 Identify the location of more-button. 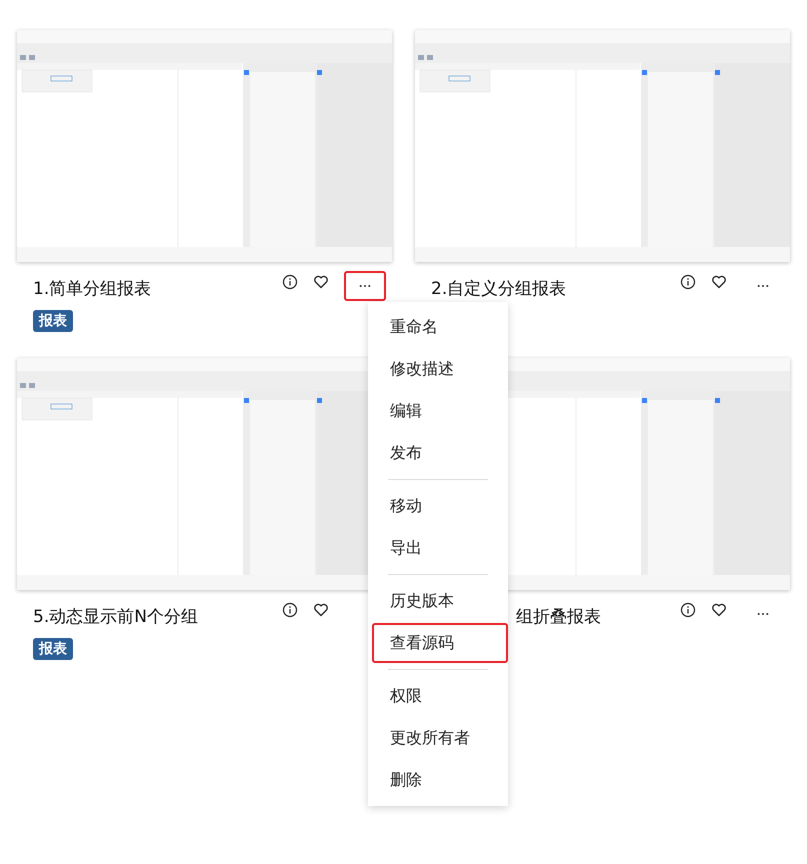
(365, 286).